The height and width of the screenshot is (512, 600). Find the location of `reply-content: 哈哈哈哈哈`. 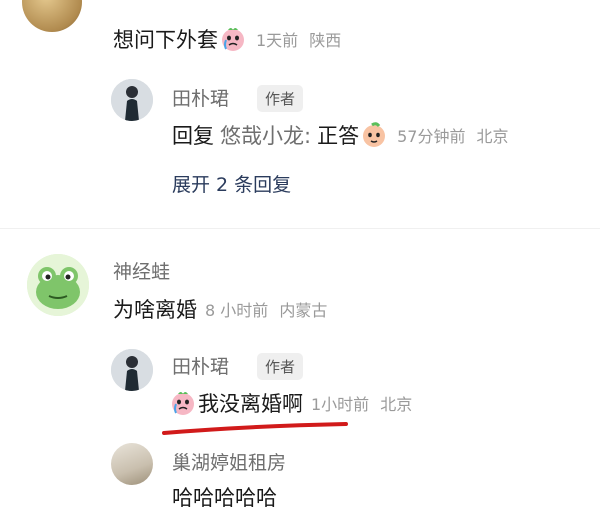

reply-content: 哈哈哈哈哈 is located at coordinates (224, 497).